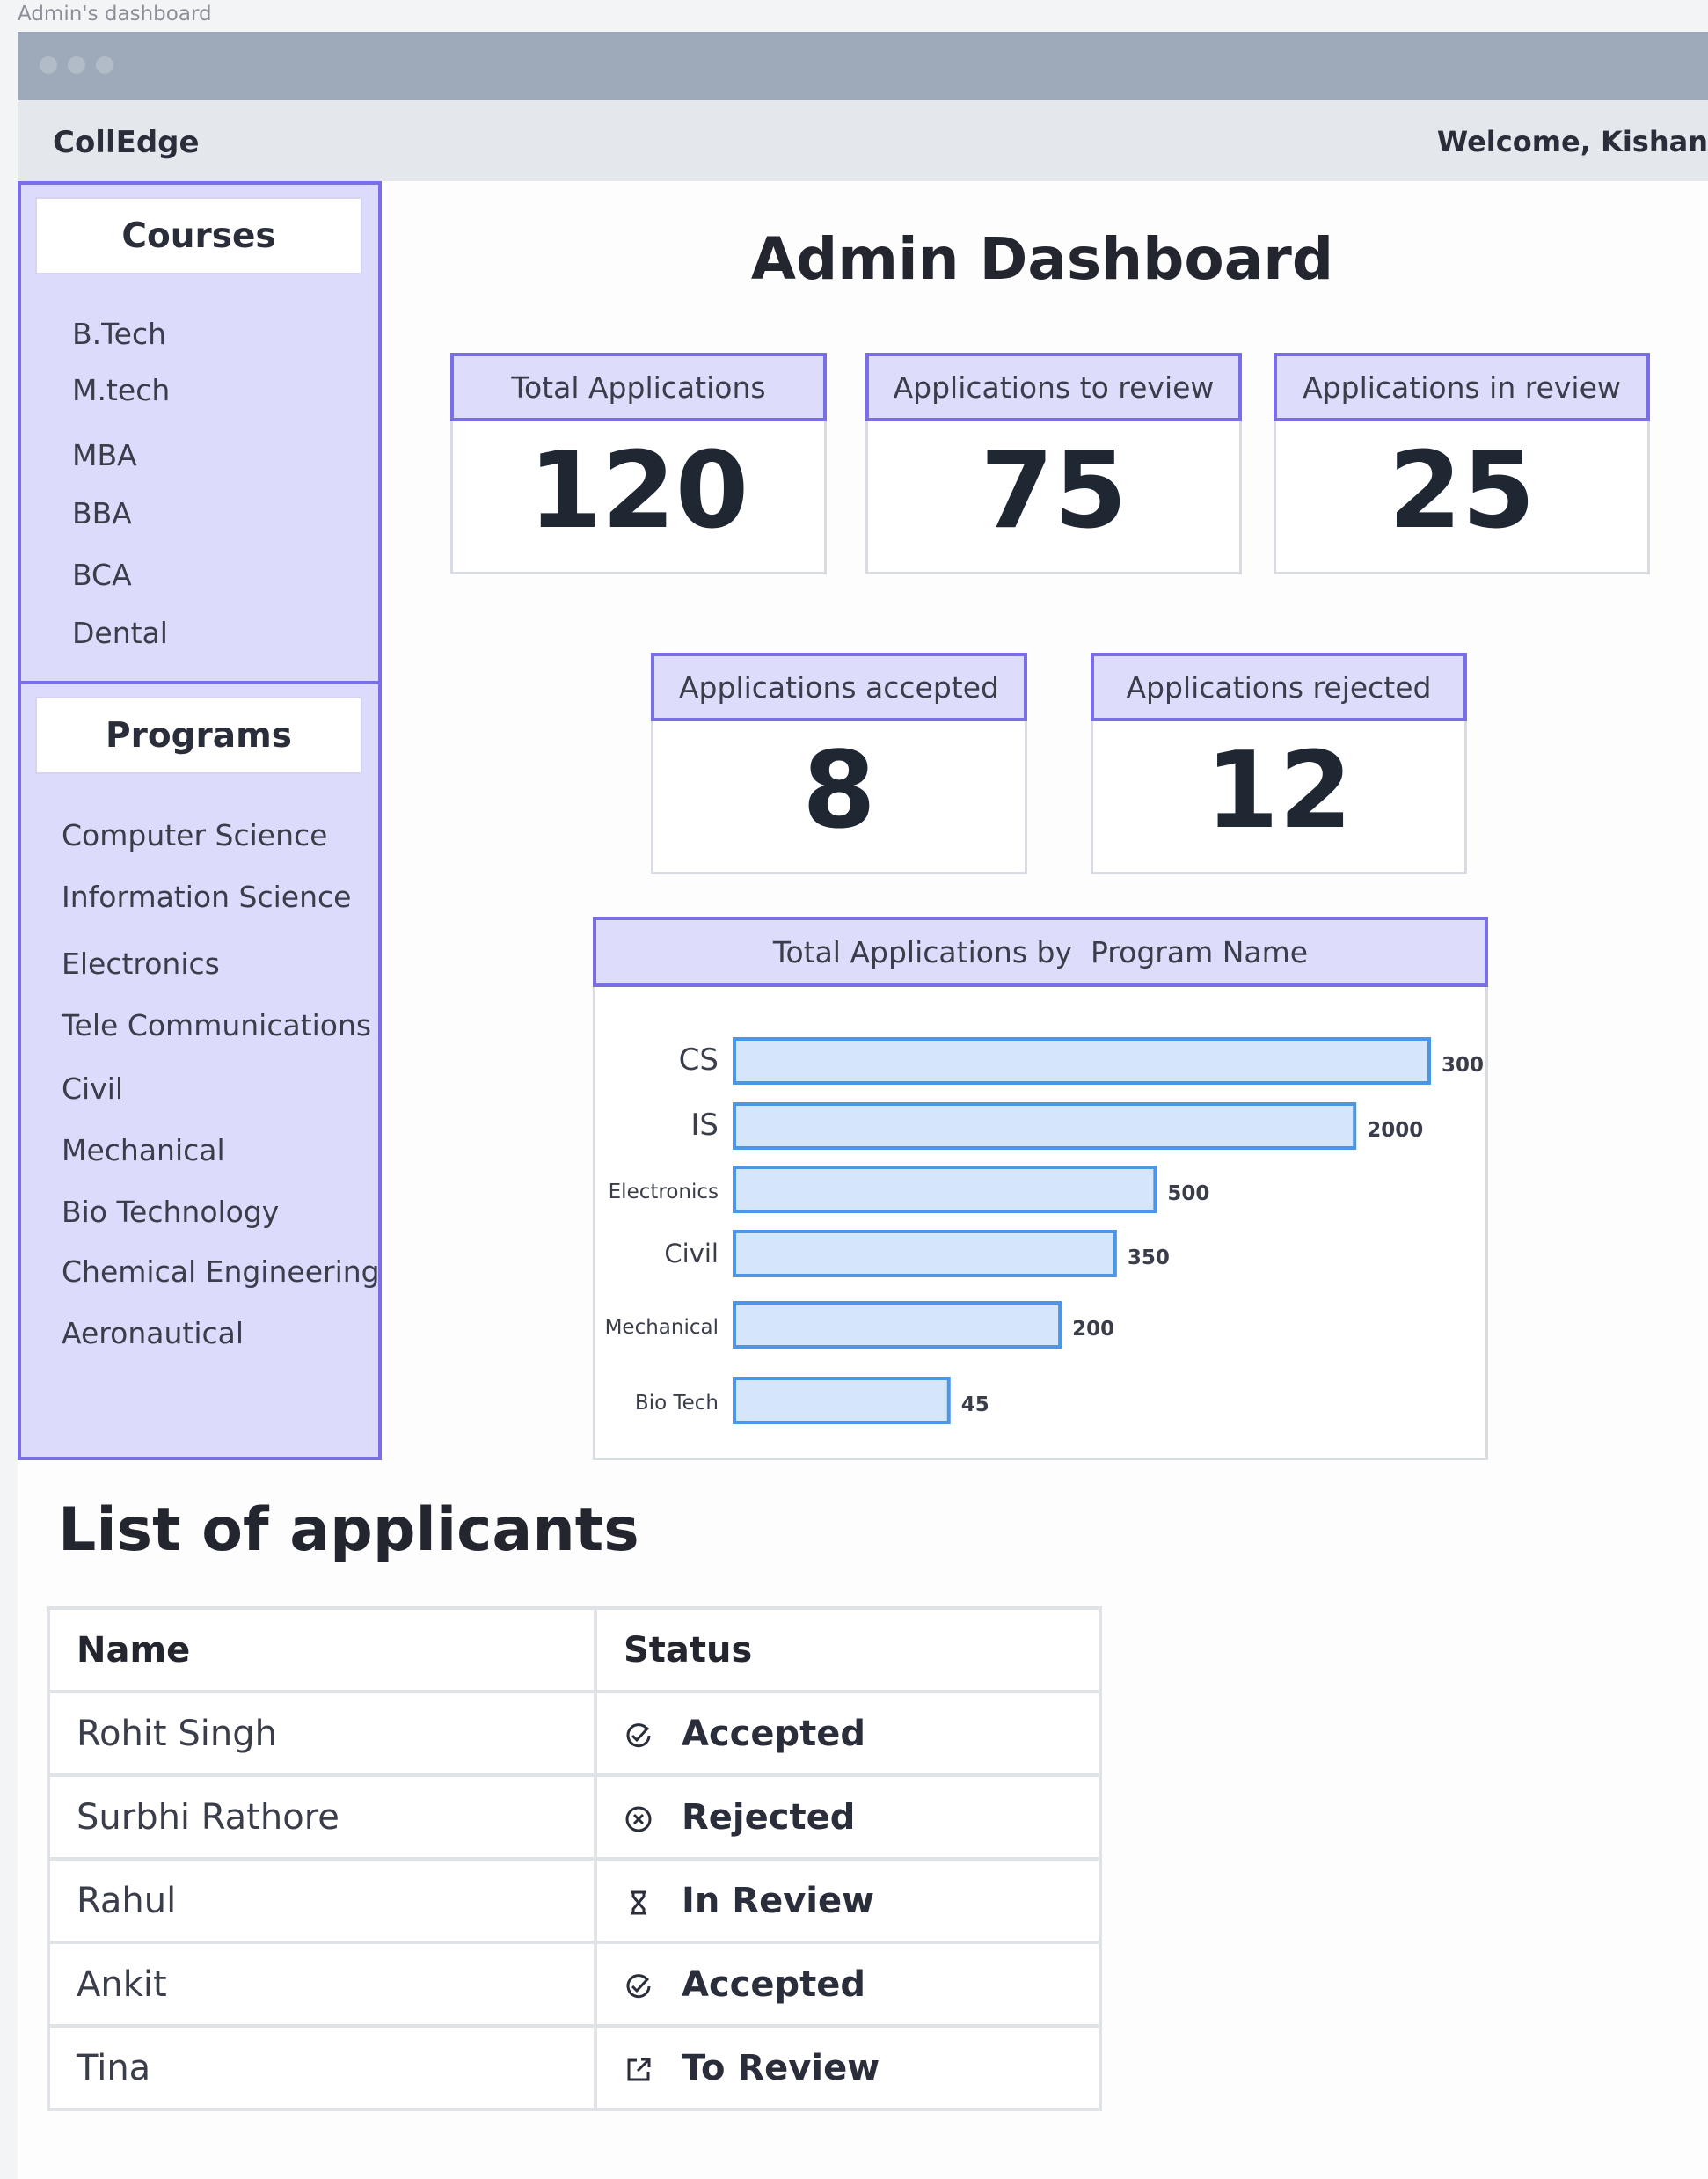 Image resolution: width=1708 pixels, height=2179 pixels. I want to click on column-header-status: Status, so click(848, 1649).